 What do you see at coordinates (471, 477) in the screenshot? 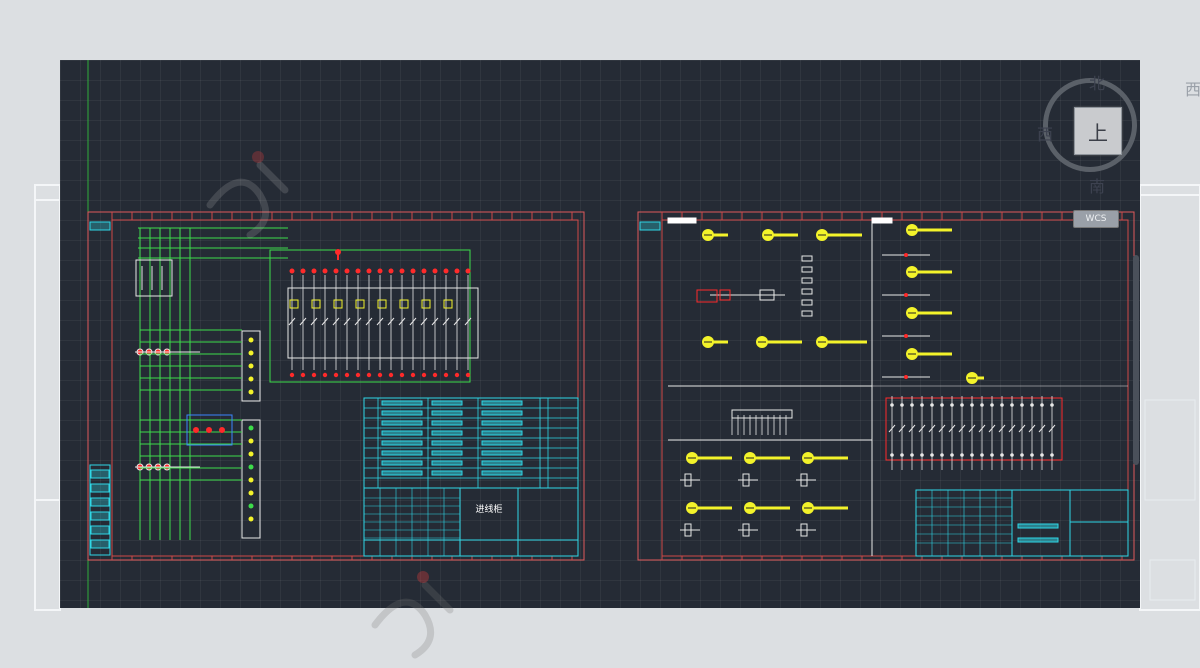
I see `title-block-left: 进线柜` at bounding box center [471, 477].